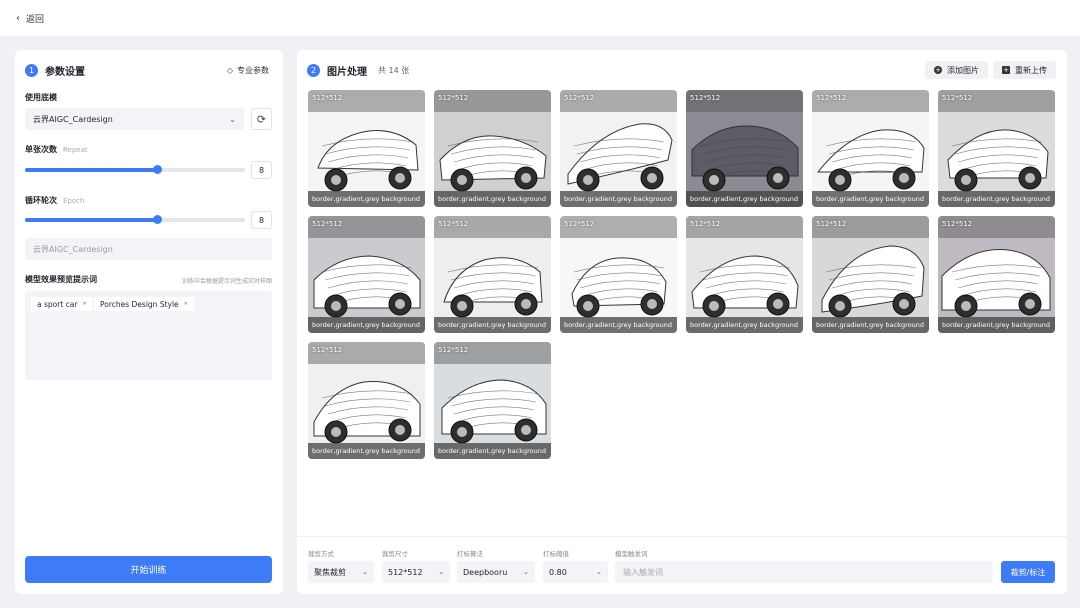 The width and height of the screenshot is (1080, 608). I want to click on repeat-slider, so click(135, 169).